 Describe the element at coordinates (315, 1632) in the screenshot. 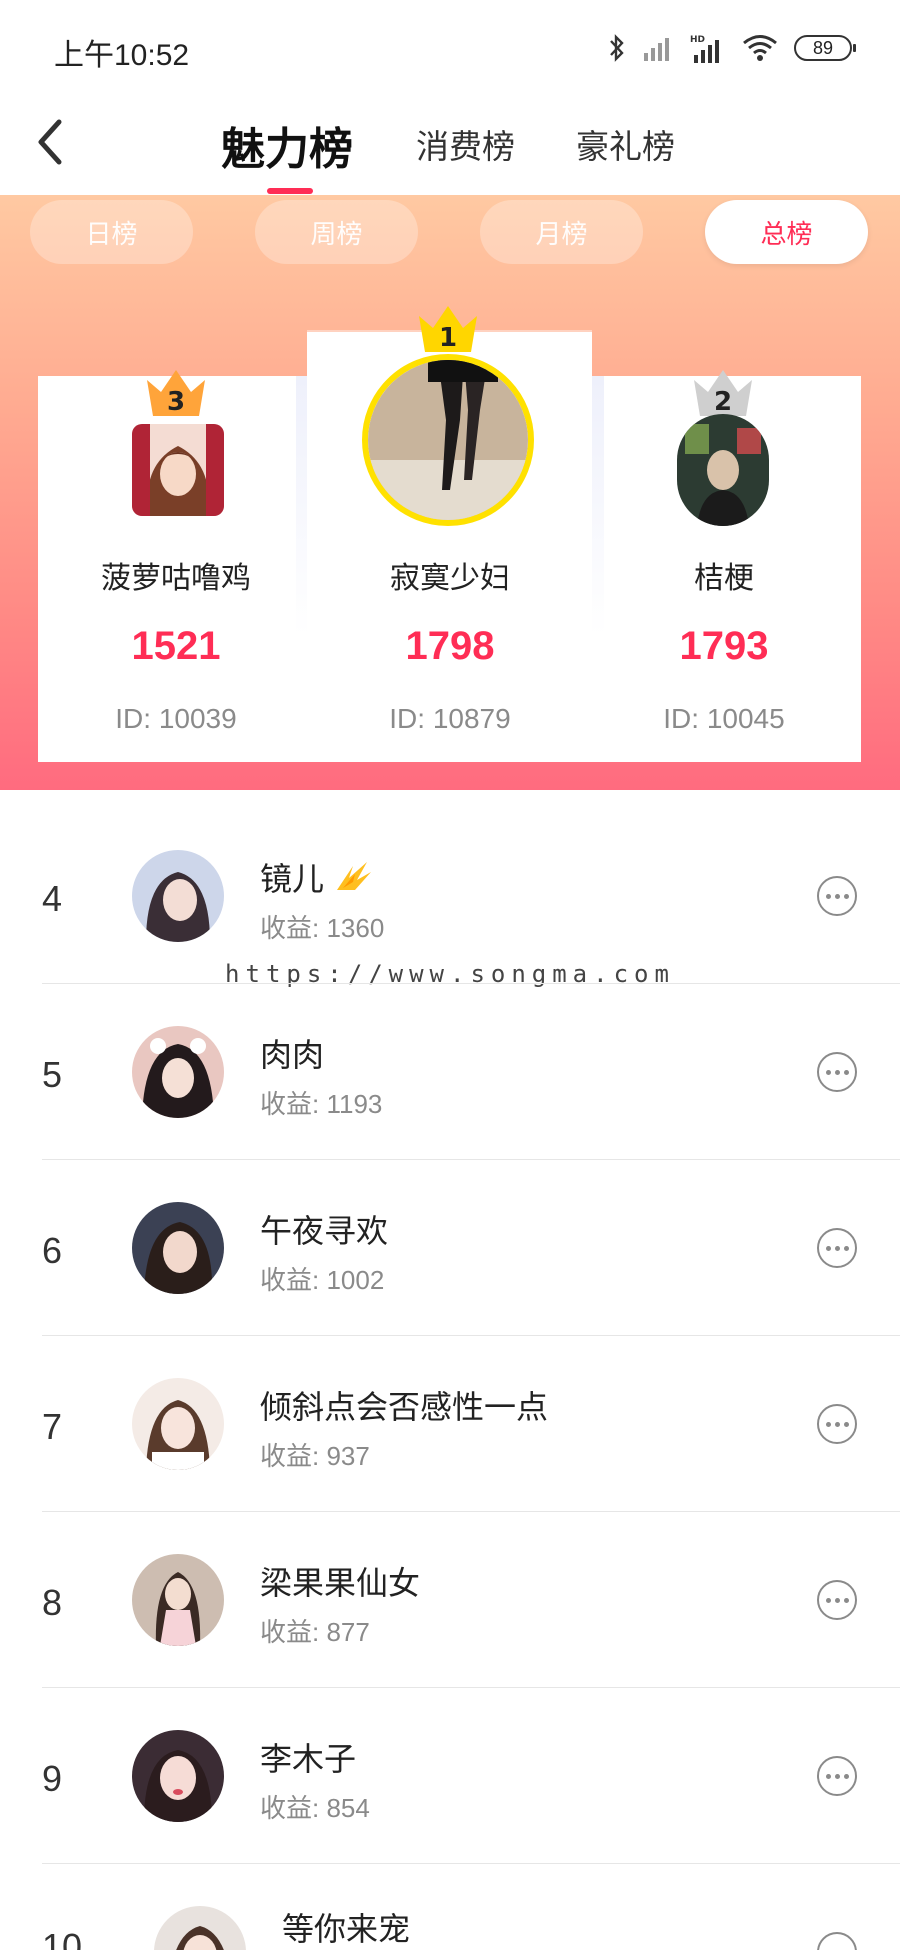

I see `income-text: 收益: 877` at that location.